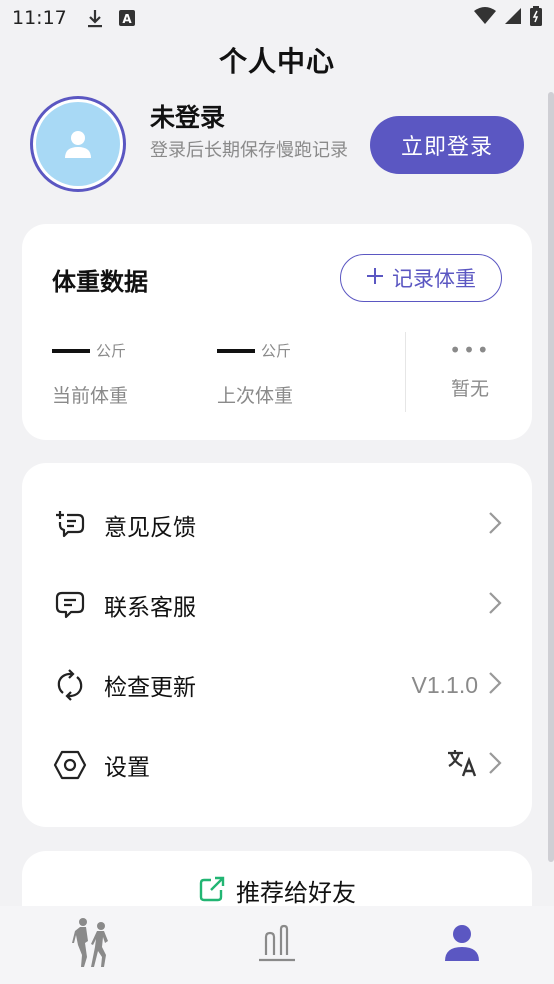 The height and width of the screenshot is (984, 554). What do you see at coordinates (445, 684) in the screenshot?
I see `app-version: V1.1.0` at bounding box center [445, 684].